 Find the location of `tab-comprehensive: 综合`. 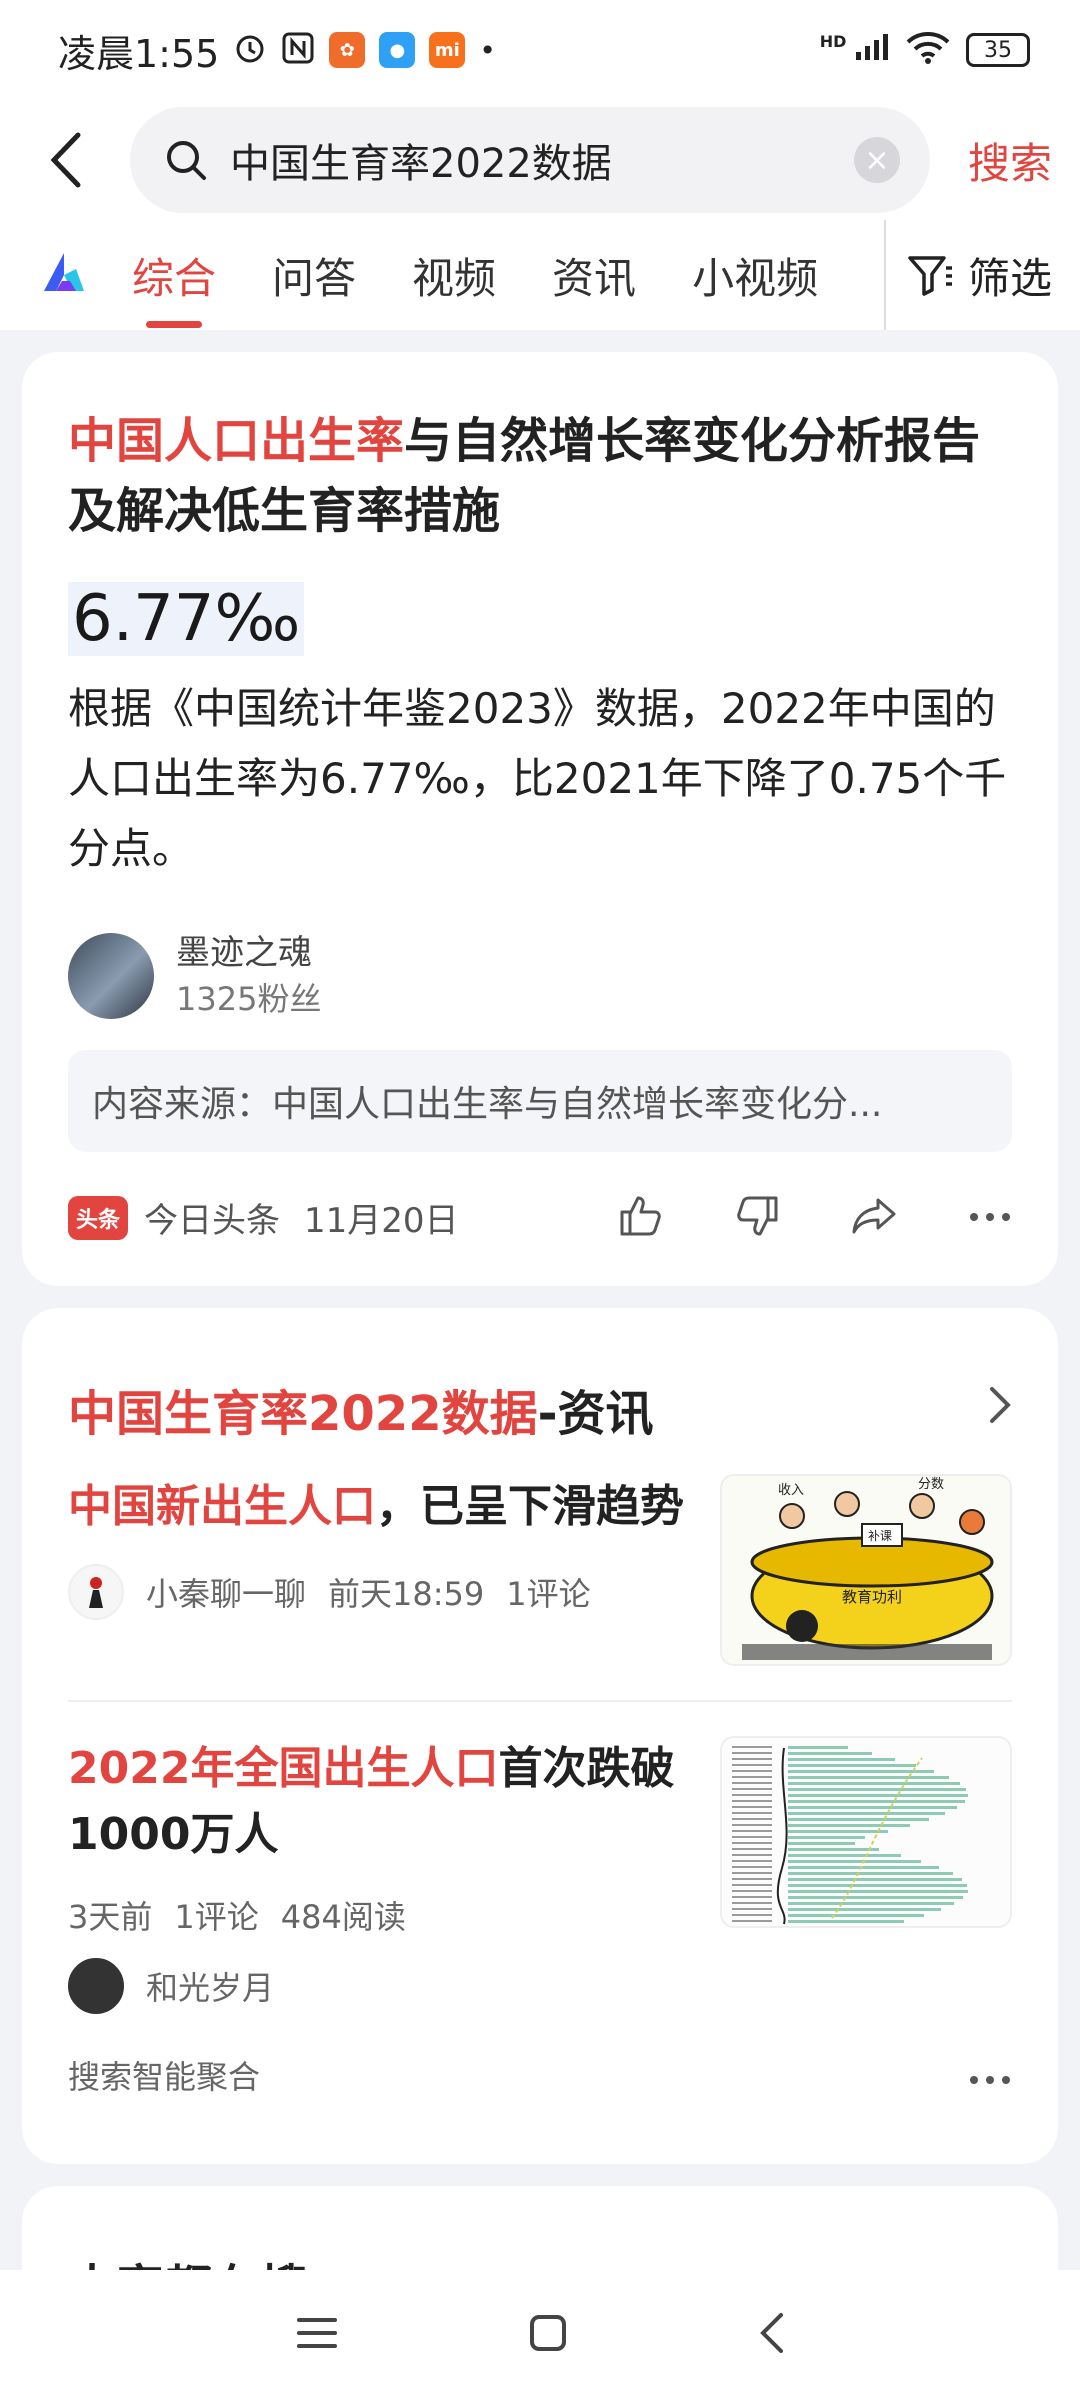

tab-comprehensive: 综合 is located at coordinates (174, 275).